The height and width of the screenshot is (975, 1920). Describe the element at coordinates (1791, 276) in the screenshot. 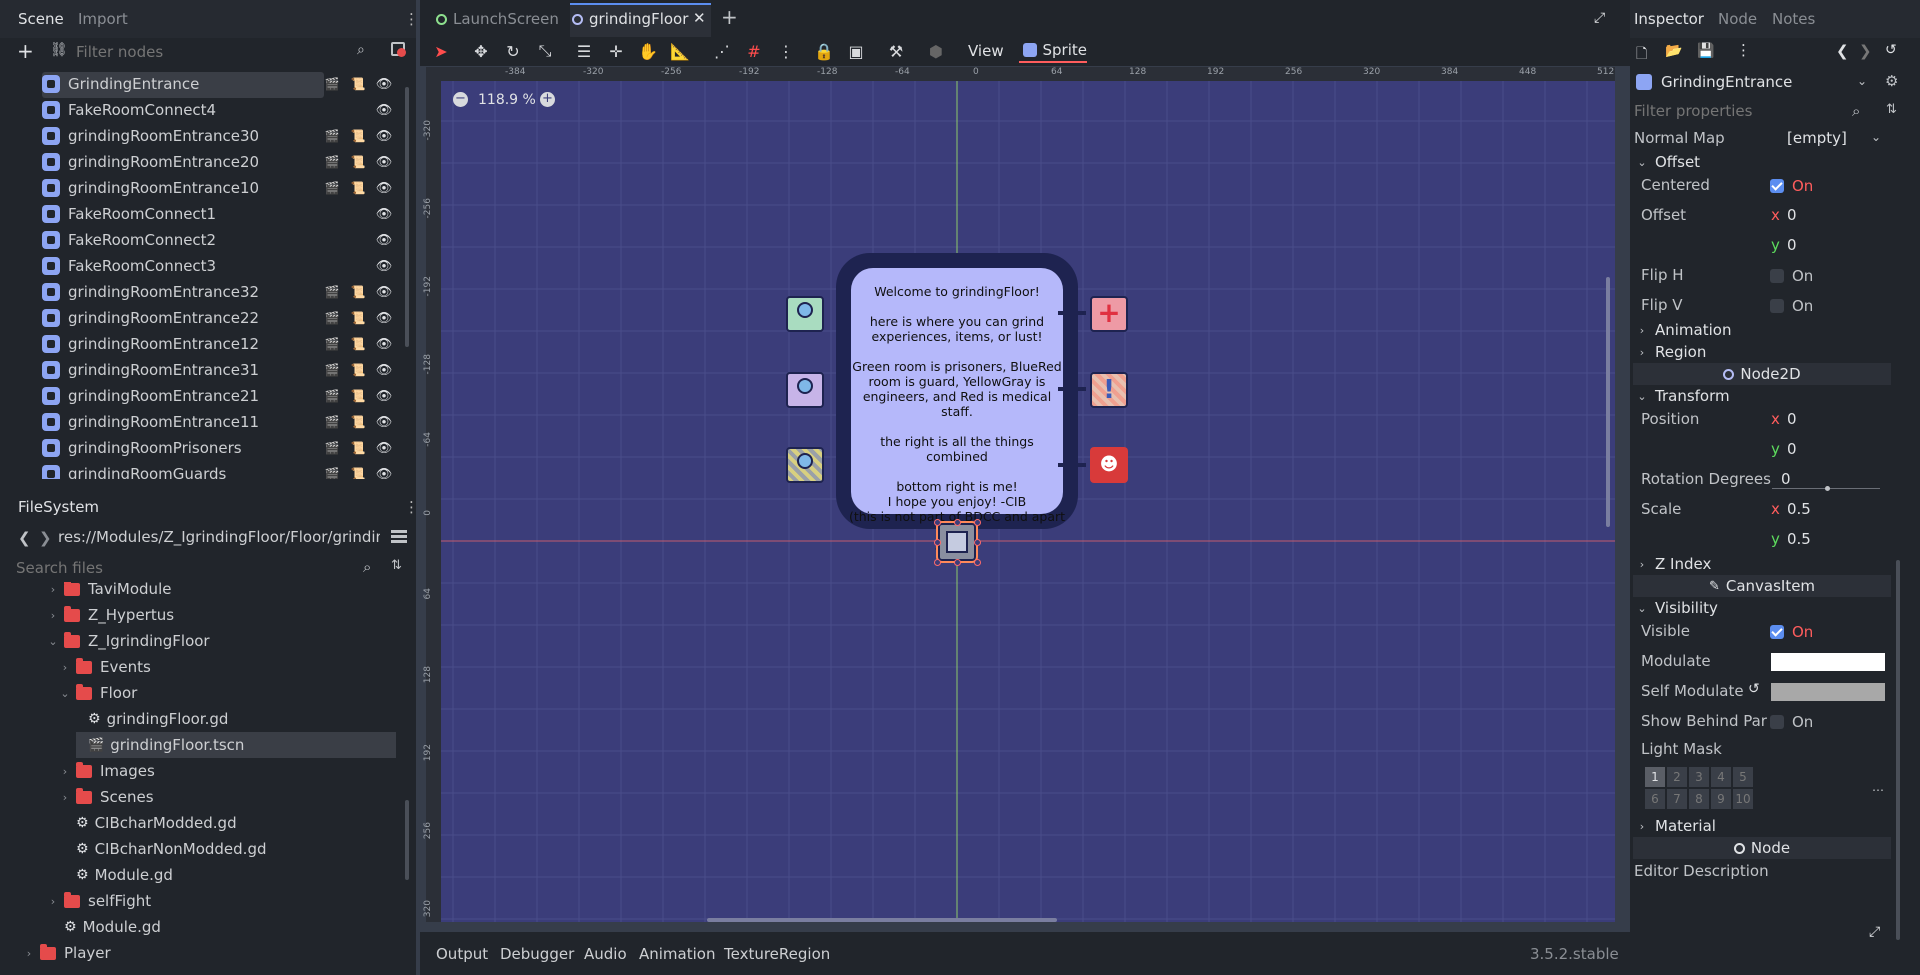

I see `flip-h-checkbox: On` at that location.